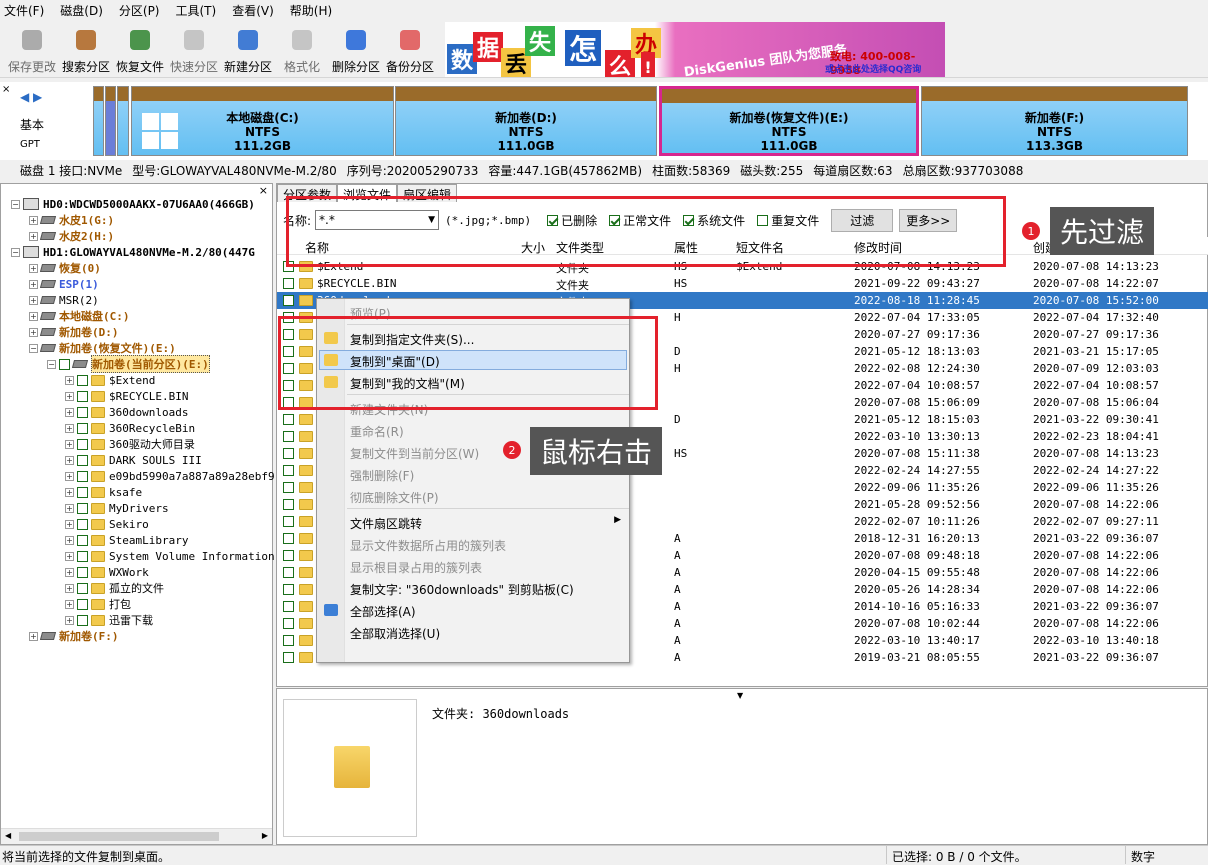 The height and width of the screenshot is (865, 1208). I want to click on toolbar-button-5: 格式化, so click(302, 49).